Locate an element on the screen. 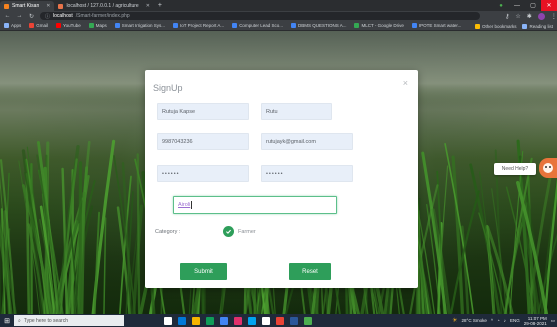  forward-icon: → is located at coordinates (19, 16).